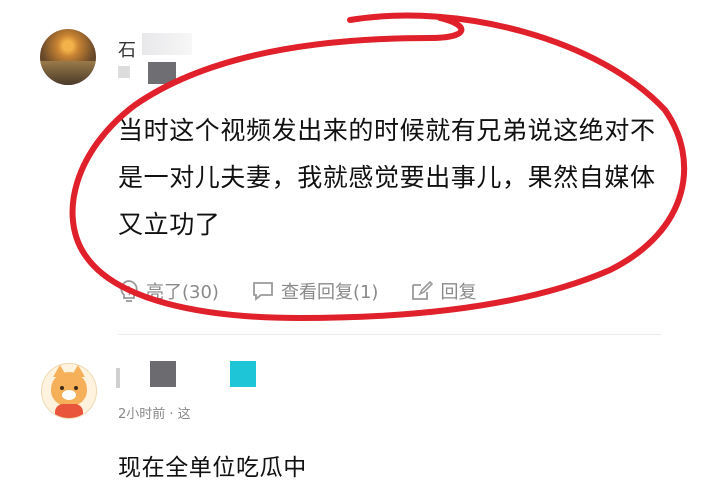 This screenshot has height=501, width=723. What do you see at coordinates (458, 292) in the screenshot?
I see `reply-label: 回复` at bounding box center [458, 292].